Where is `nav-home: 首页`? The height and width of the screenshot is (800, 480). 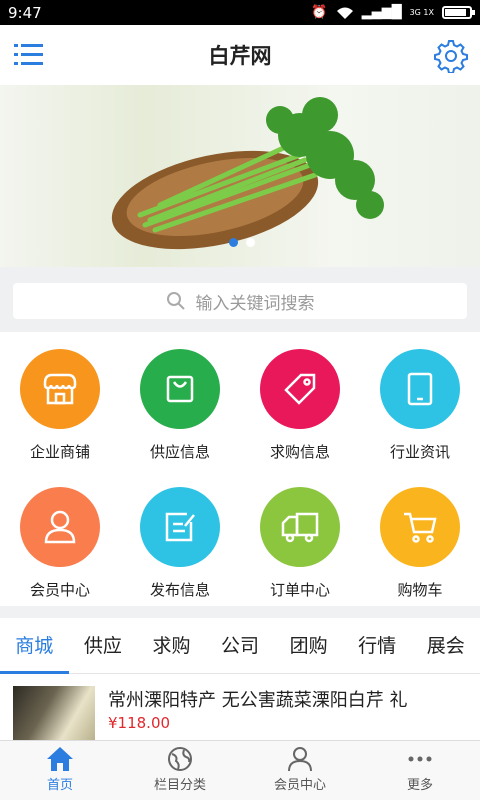
nav-home: 首页 is located at coordinates (60, 770).